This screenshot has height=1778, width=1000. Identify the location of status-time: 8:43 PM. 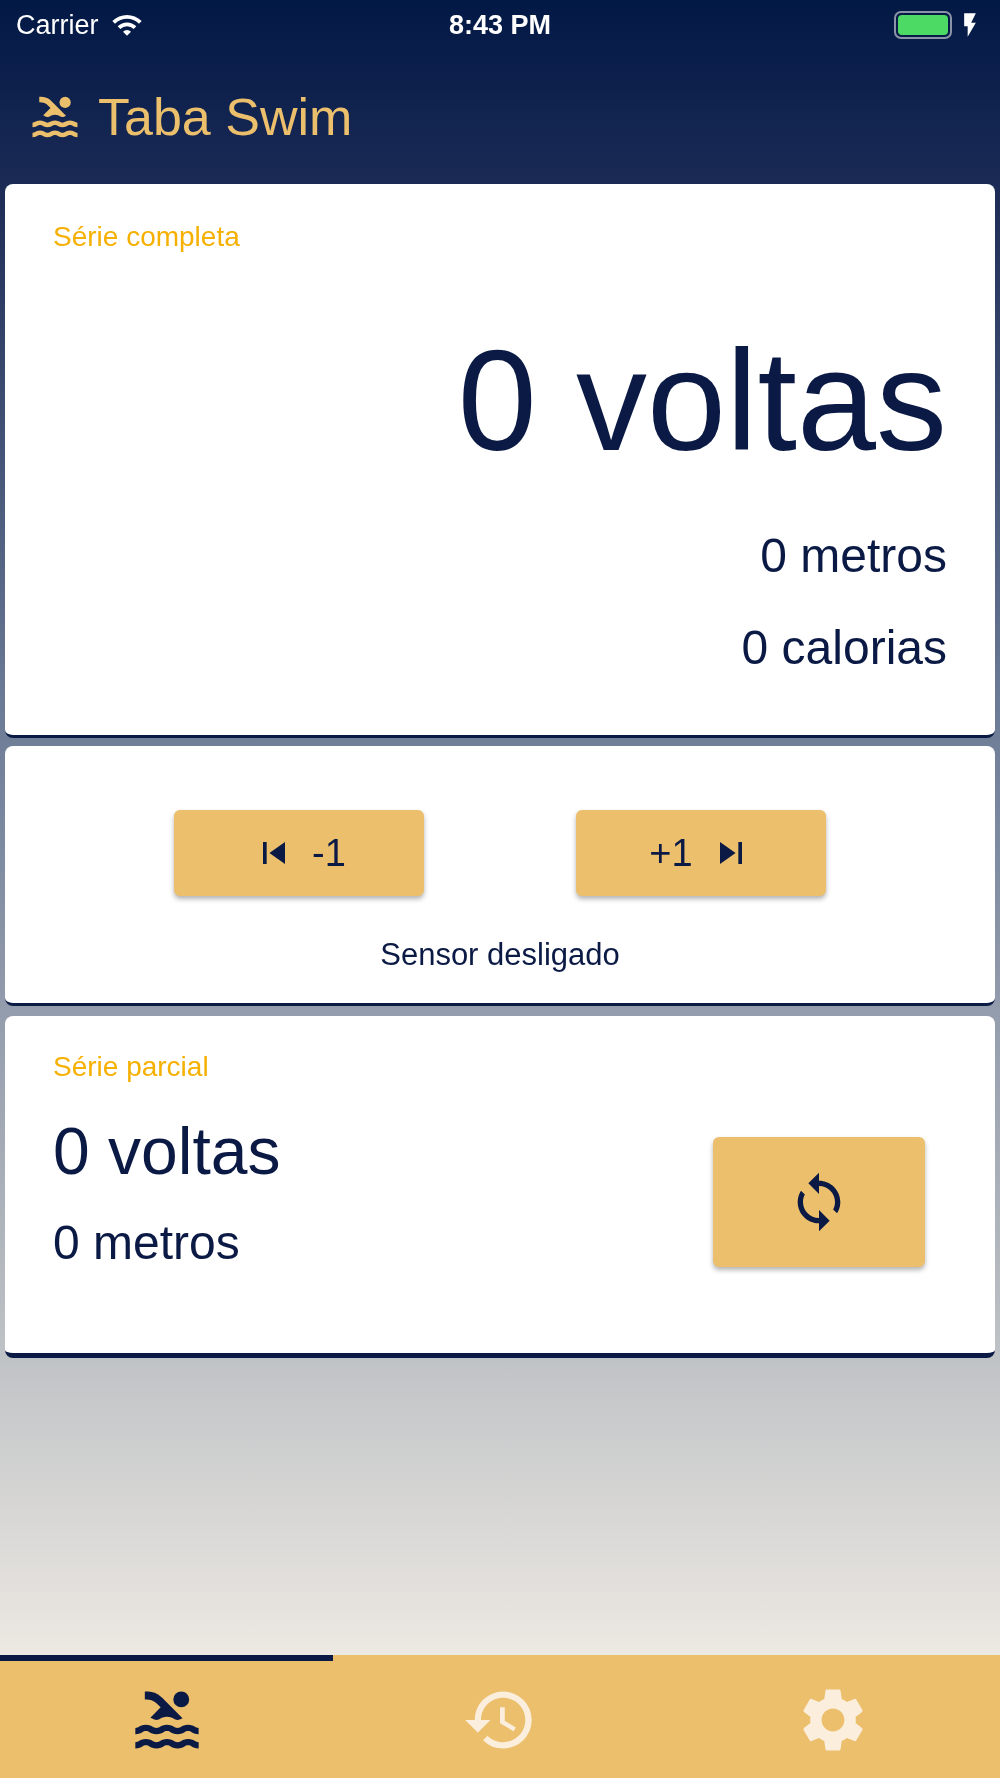
(499, 25).